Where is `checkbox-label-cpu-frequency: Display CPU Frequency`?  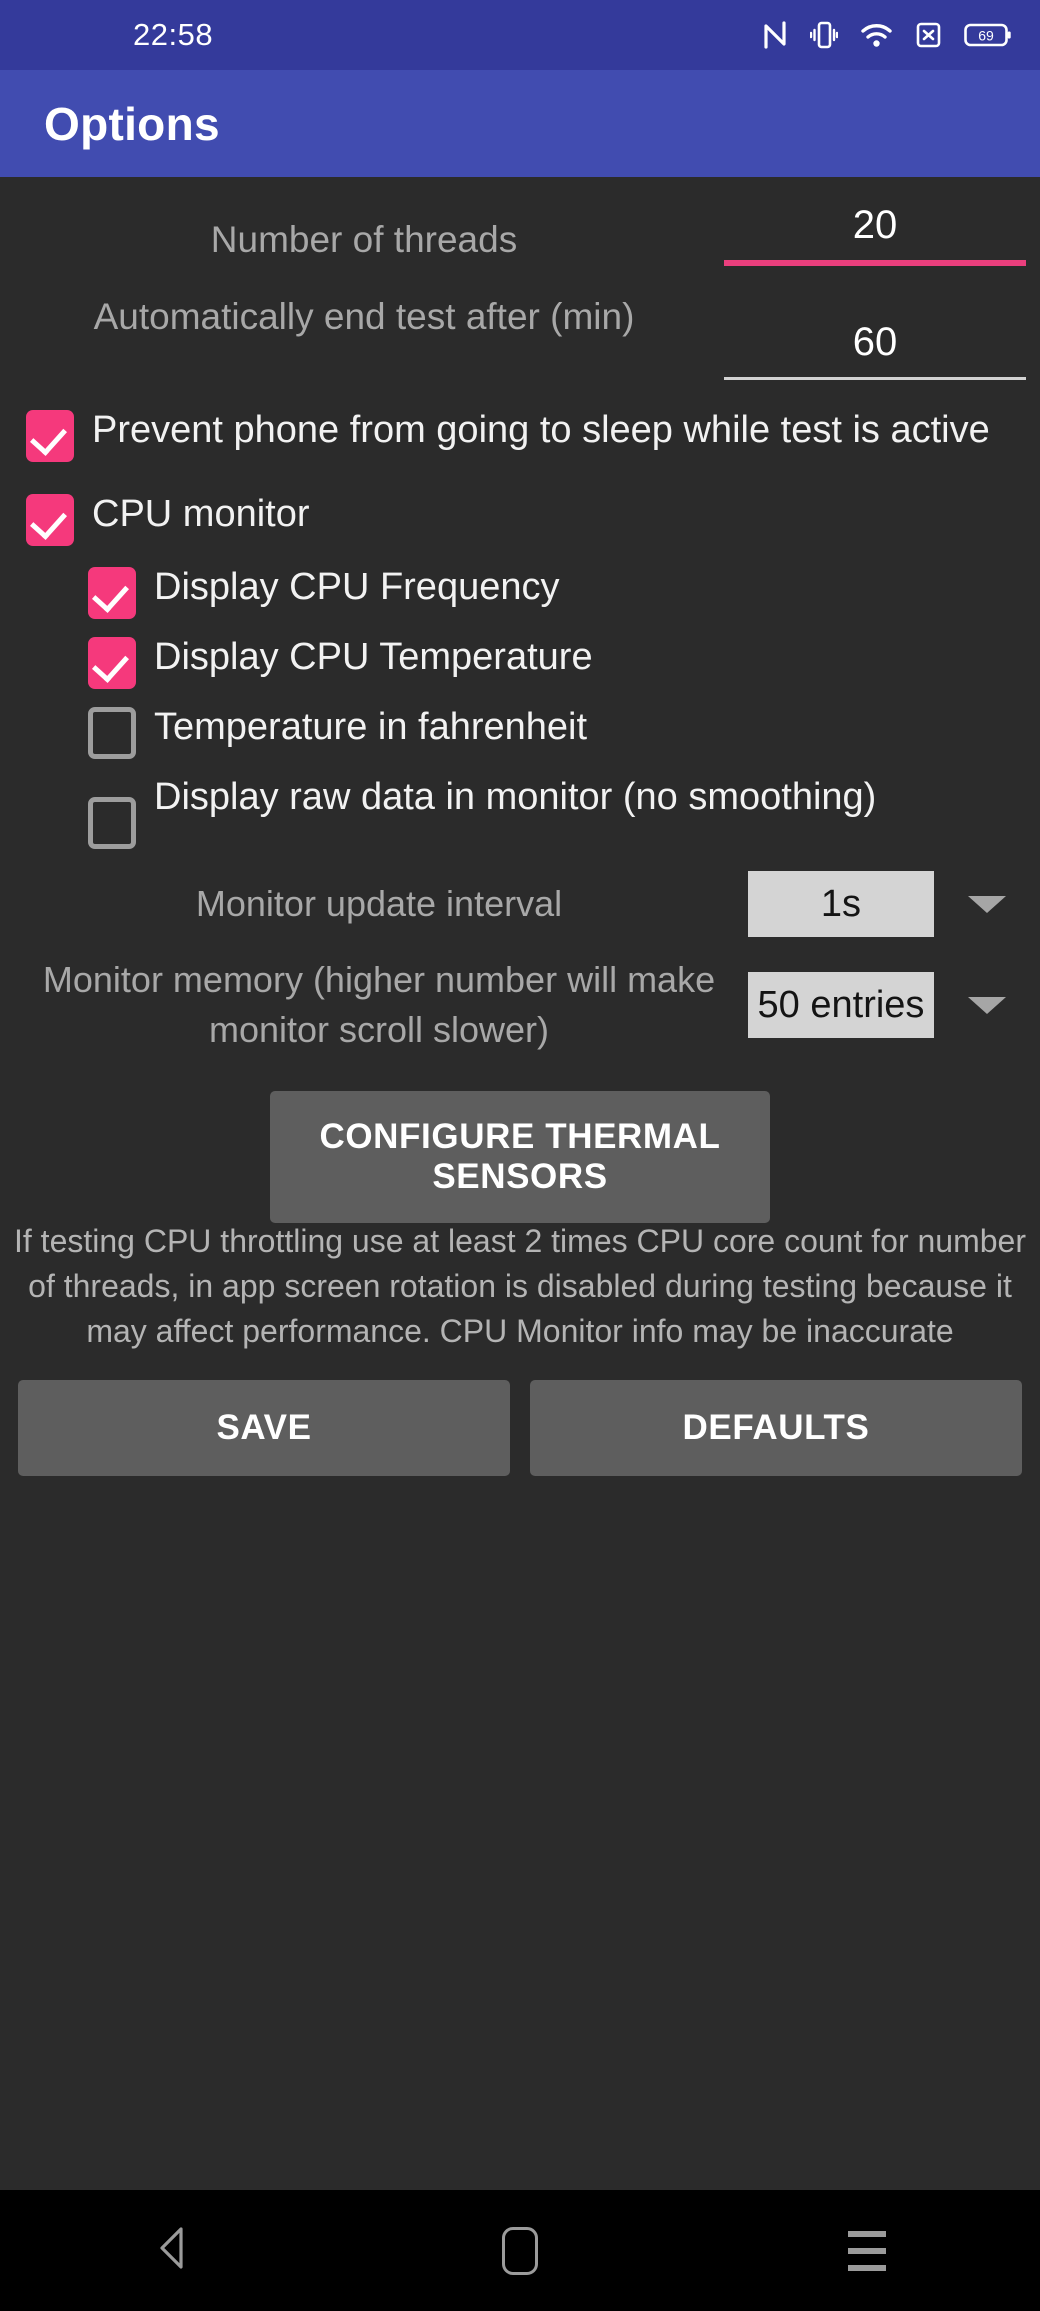 checkbox-label-cpu-frequency: Display CPU Frequency is located at coordinates (357, 587).